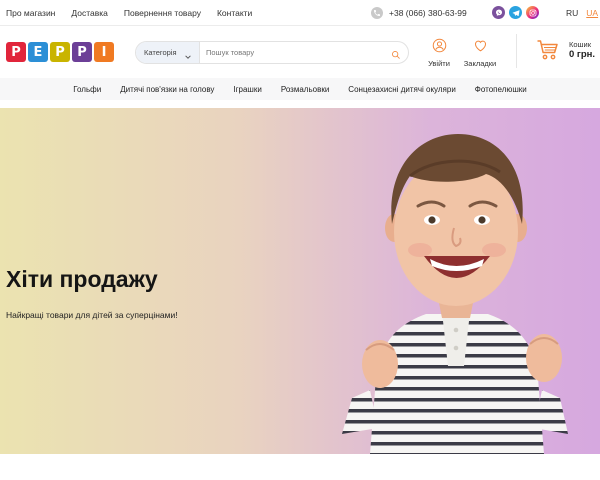 The image size is (600, 480). What do you see at coordinates (592, 13) in the screenshot?
I see `lang-ua: UA` at bounding box center [592, 13].